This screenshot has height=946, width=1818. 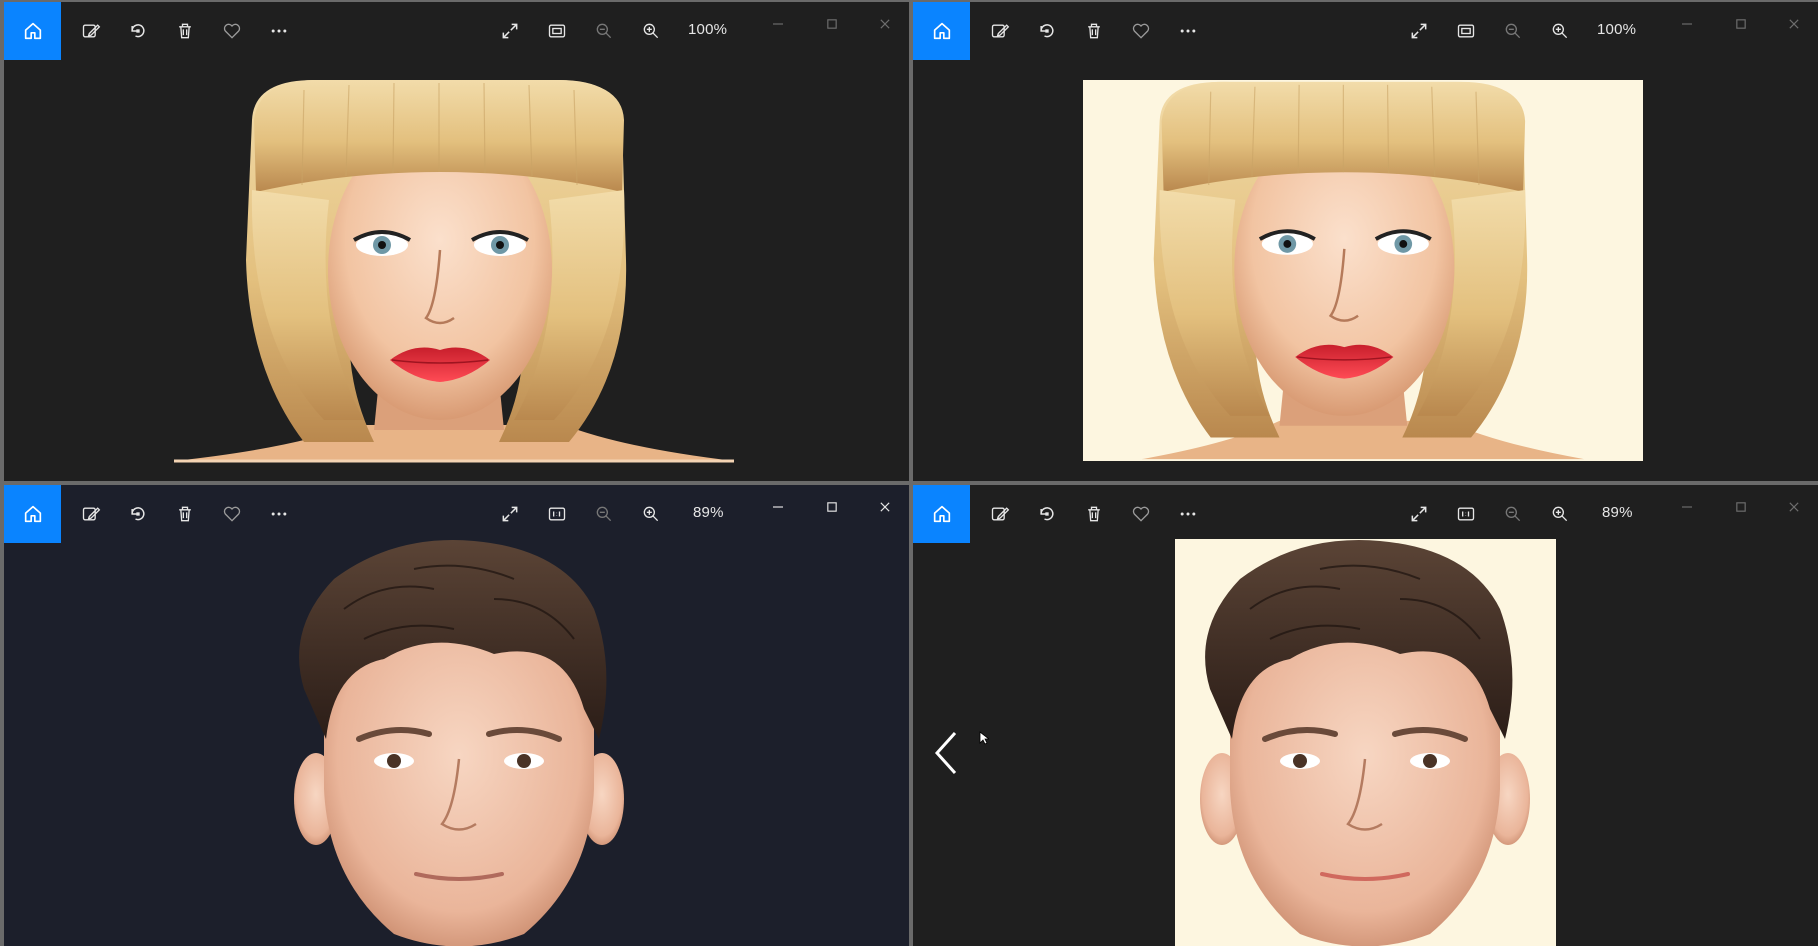 I want to click on previous-image-button, so click(x=946, y=753).